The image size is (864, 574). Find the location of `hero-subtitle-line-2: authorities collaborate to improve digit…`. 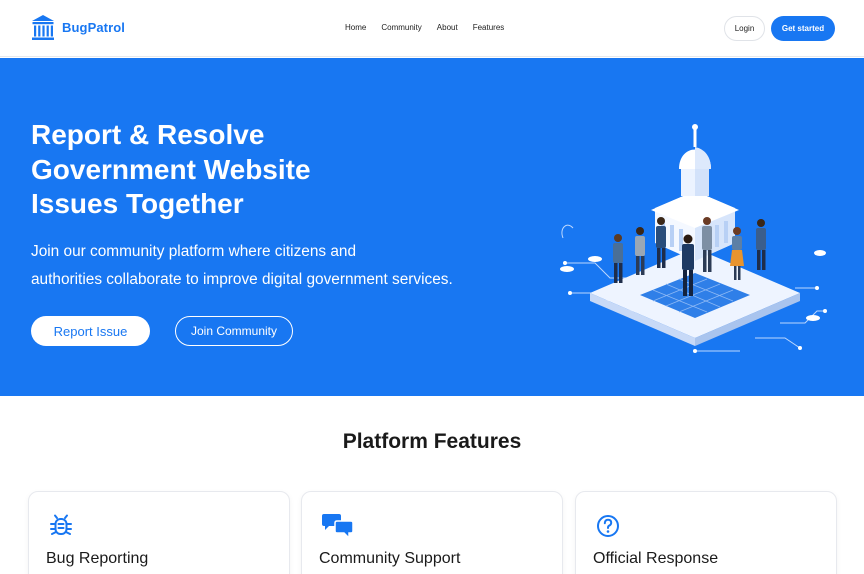

hero-subtitle-line-2: authorities collaborate to improve digit… is located at coordinates (242, 279).